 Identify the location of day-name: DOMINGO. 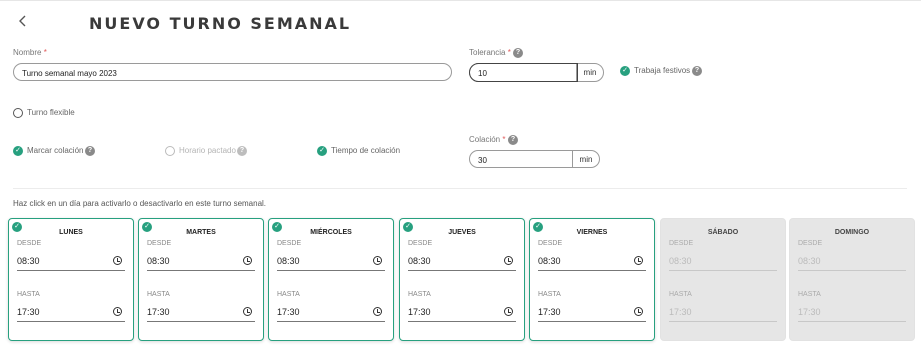
(852, 232).